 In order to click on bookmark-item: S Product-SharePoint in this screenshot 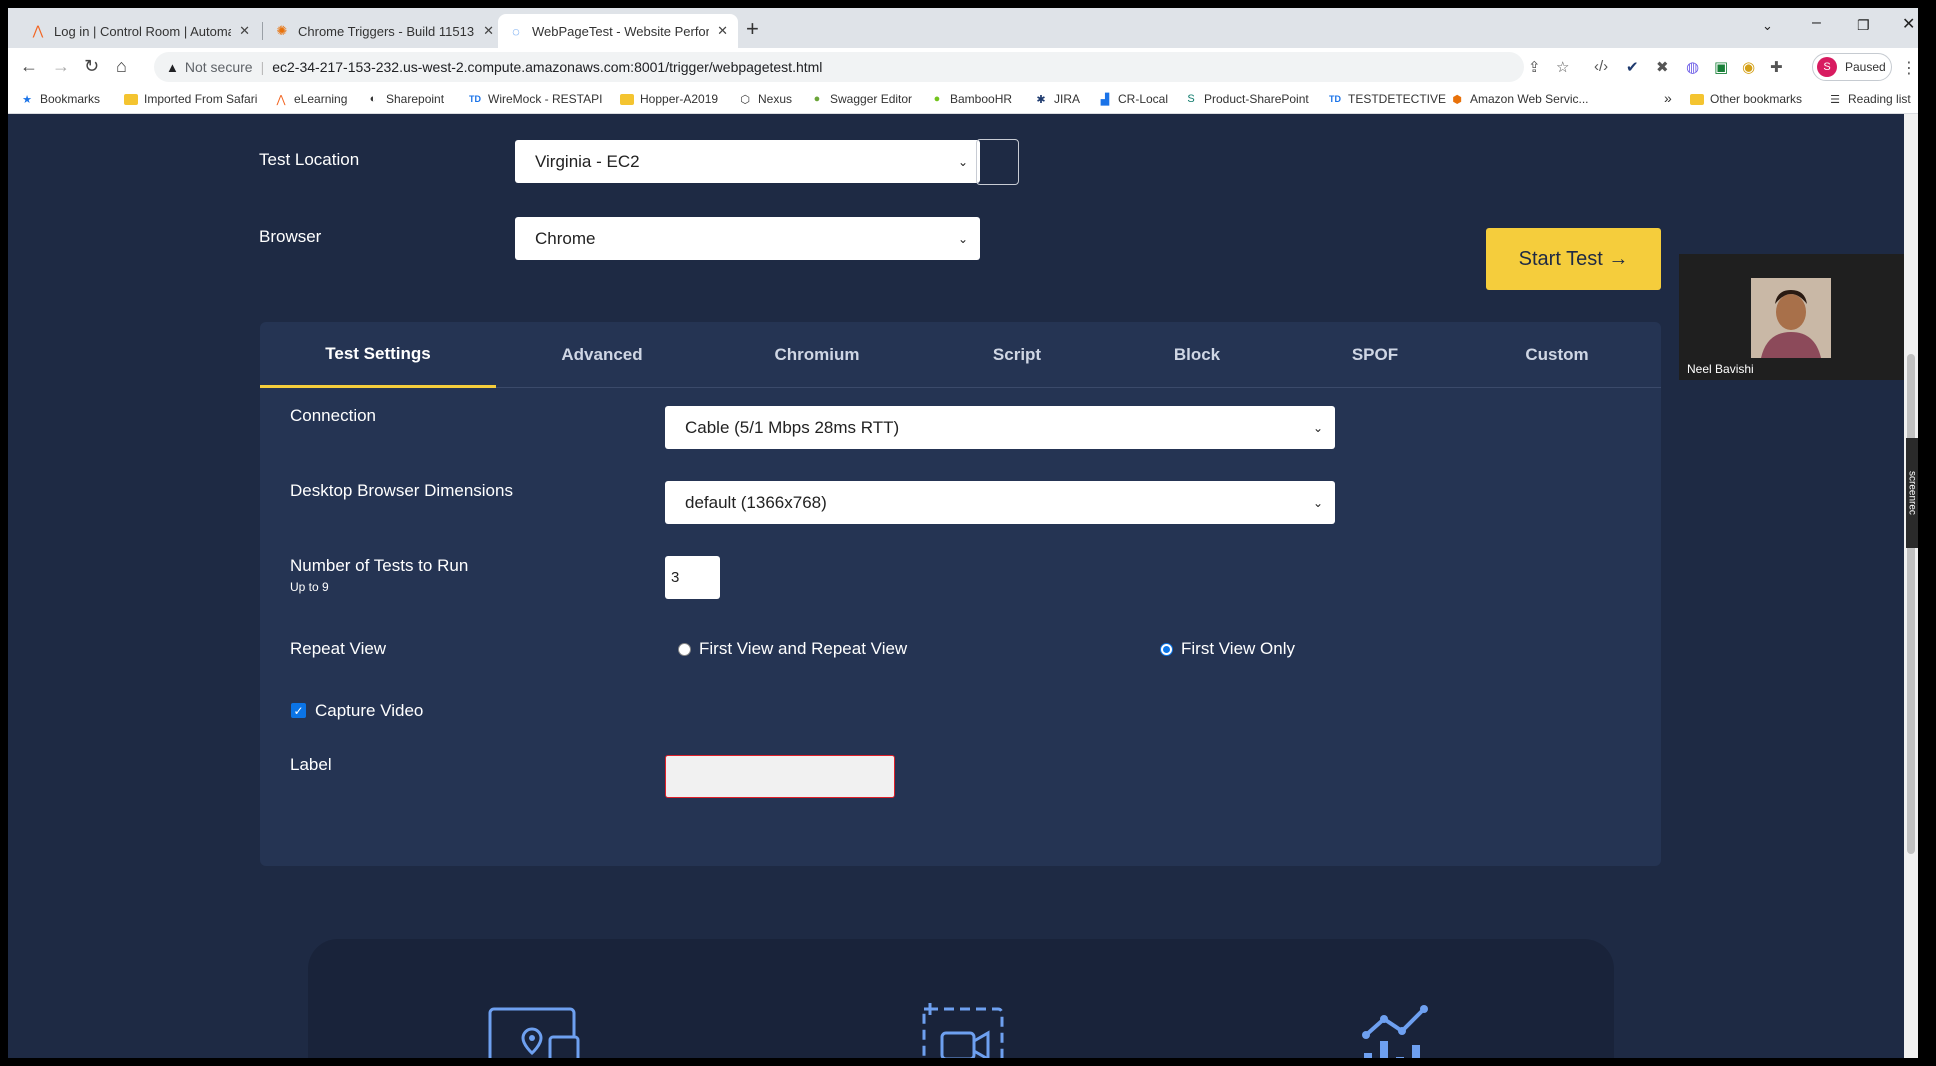, I will do `click(1246, 99)`.